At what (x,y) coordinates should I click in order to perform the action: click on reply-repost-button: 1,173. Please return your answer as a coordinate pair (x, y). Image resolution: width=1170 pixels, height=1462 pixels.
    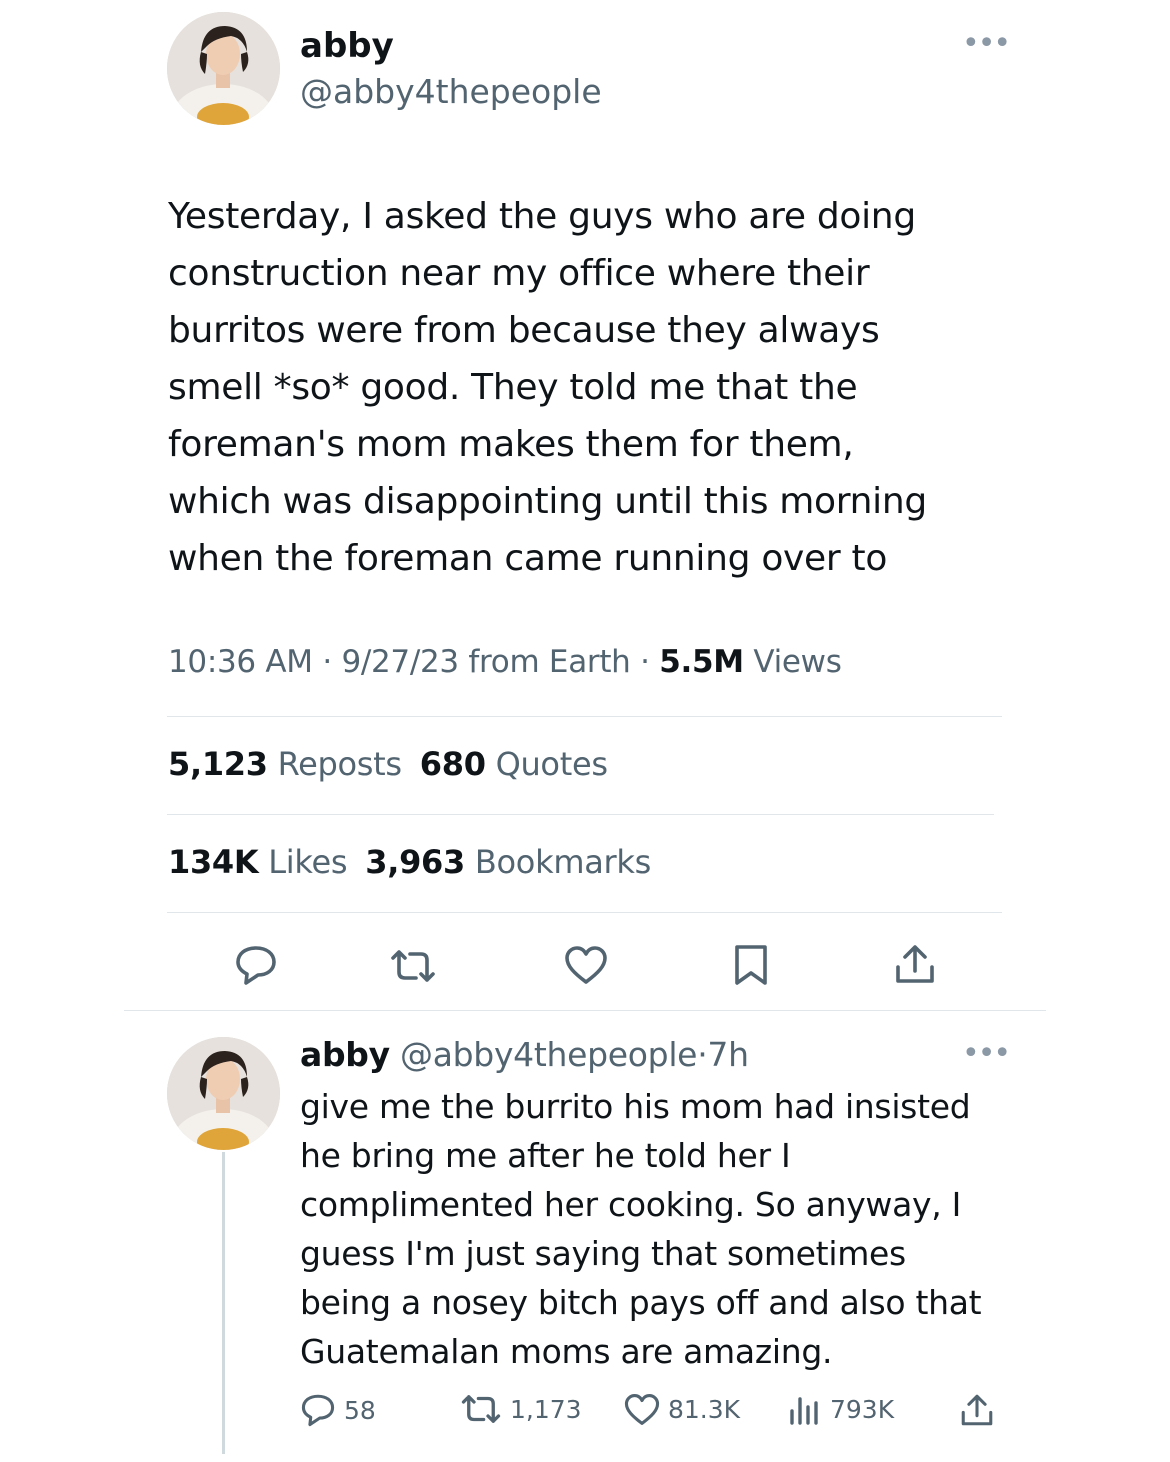
    Looking at the image, I should click on (521, 1409).